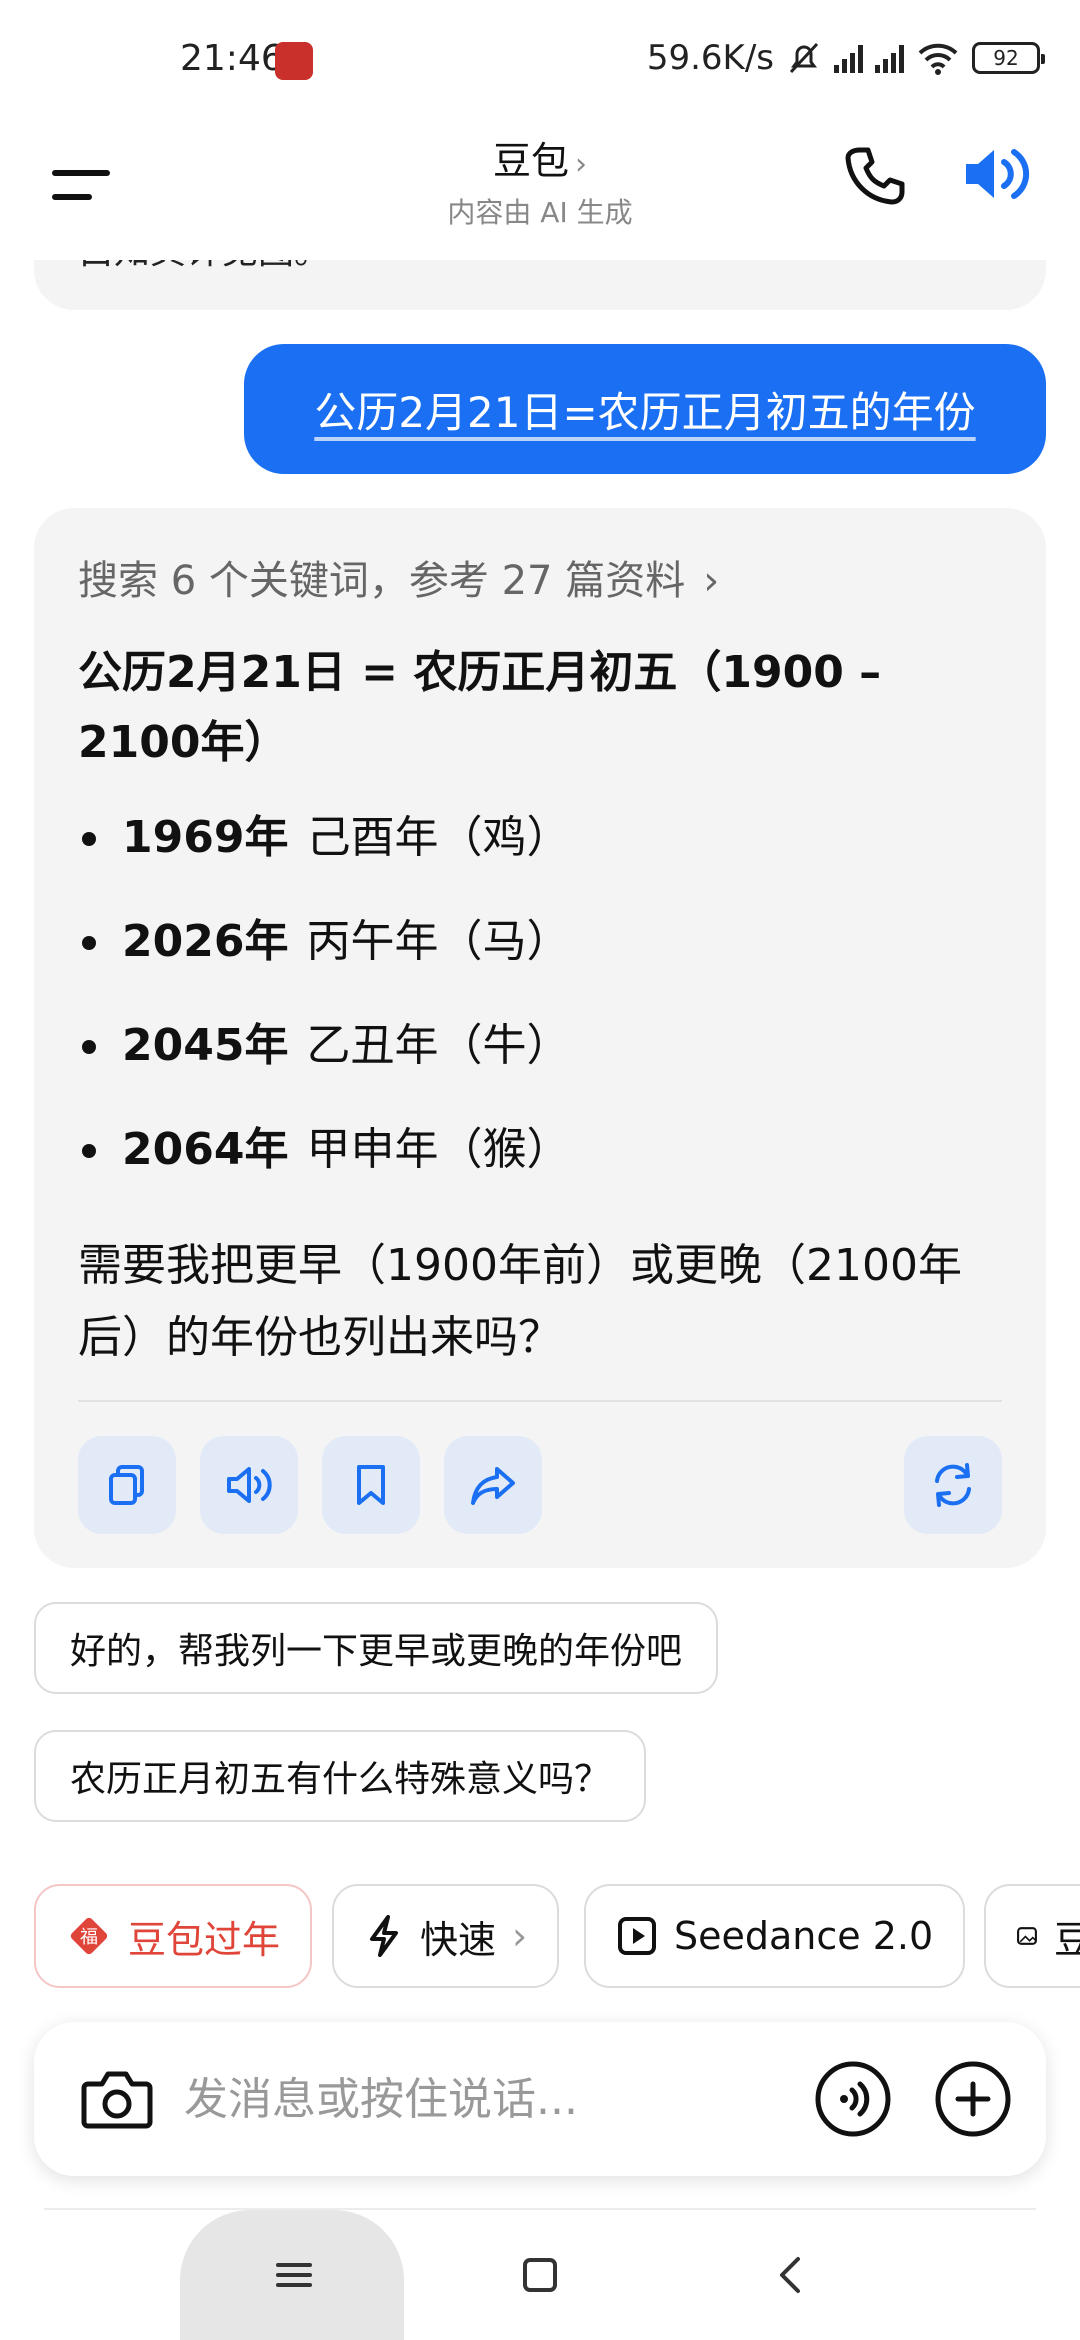  I want to click on chevron-right-icon: ›, so click(711, 581).